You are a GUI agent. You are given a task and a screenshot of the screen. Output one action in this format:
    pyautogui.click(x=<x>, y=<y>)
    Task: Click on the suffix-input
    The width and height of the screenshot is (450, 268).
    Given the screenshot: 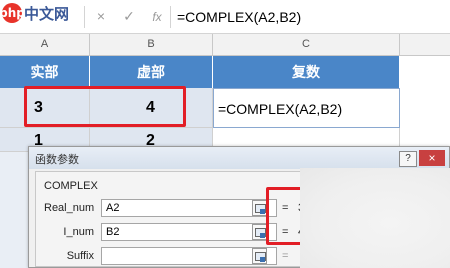 What is the action you would take?
    pyautogui.click(x=189, y=256)
    